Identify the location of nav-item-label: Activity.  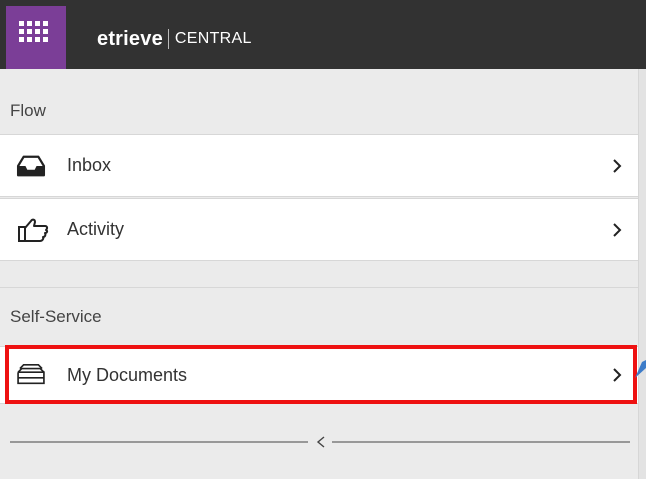
(96, 229).